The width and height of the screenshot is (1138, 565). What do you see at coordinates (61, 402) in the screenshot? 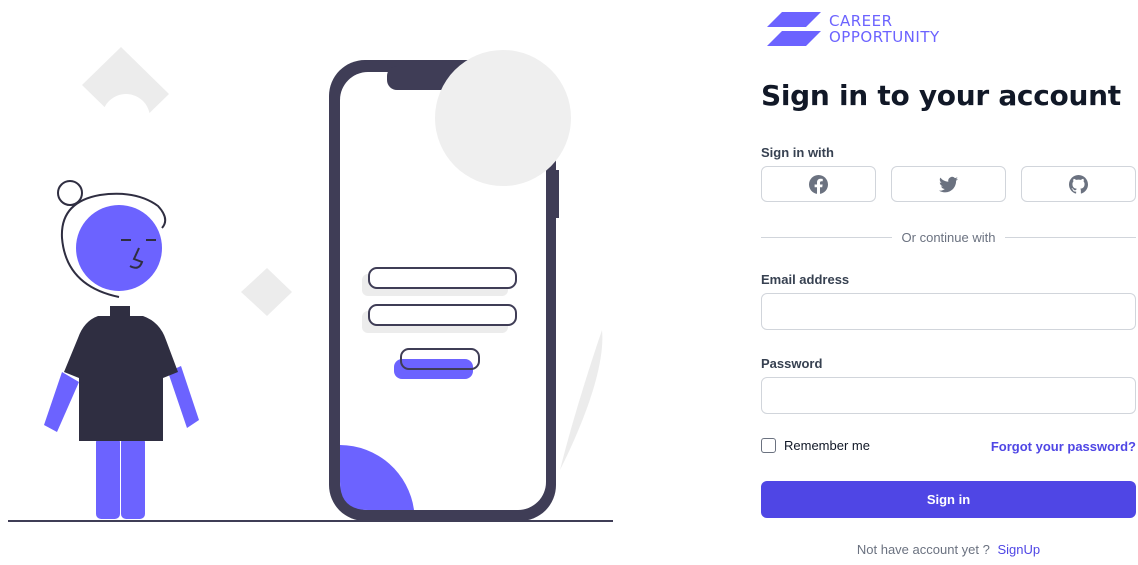
I see `person-arm-left` at bounding box center [61, 402].